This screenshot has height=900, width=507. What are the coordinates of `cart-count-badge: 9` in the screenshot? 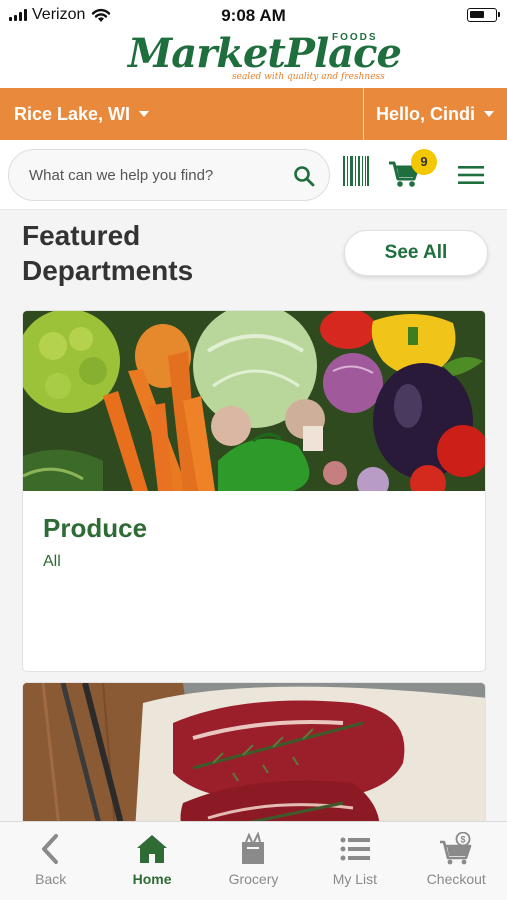 It's located at (424, 162).